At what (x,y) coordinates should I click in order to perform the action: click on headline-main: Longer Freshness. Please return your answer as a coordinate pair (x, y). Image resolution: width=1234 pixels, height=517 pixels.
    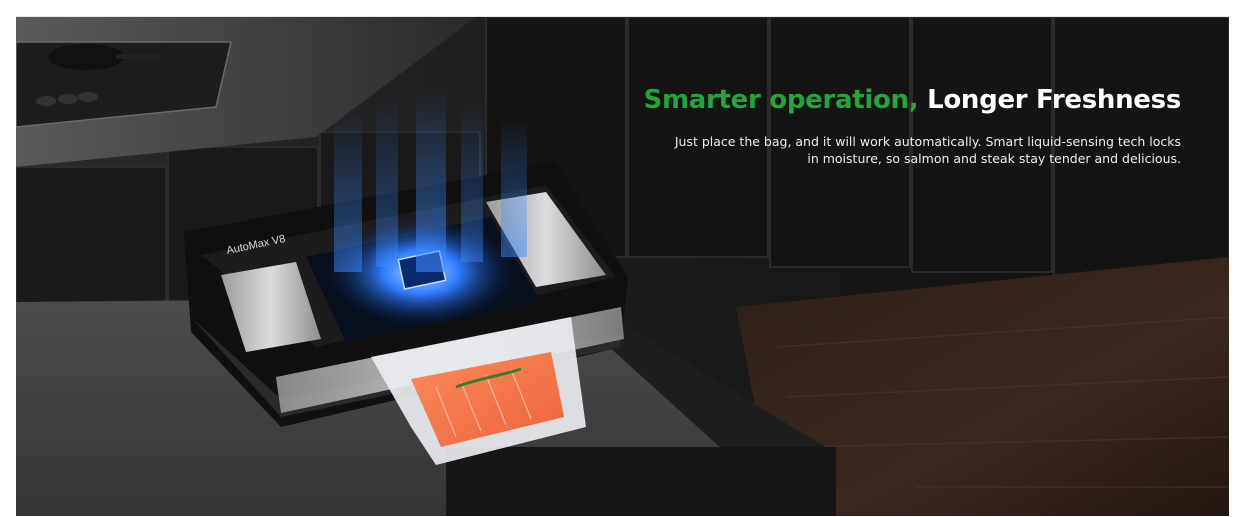
    Looking at the image, I should click on (1049, 100).